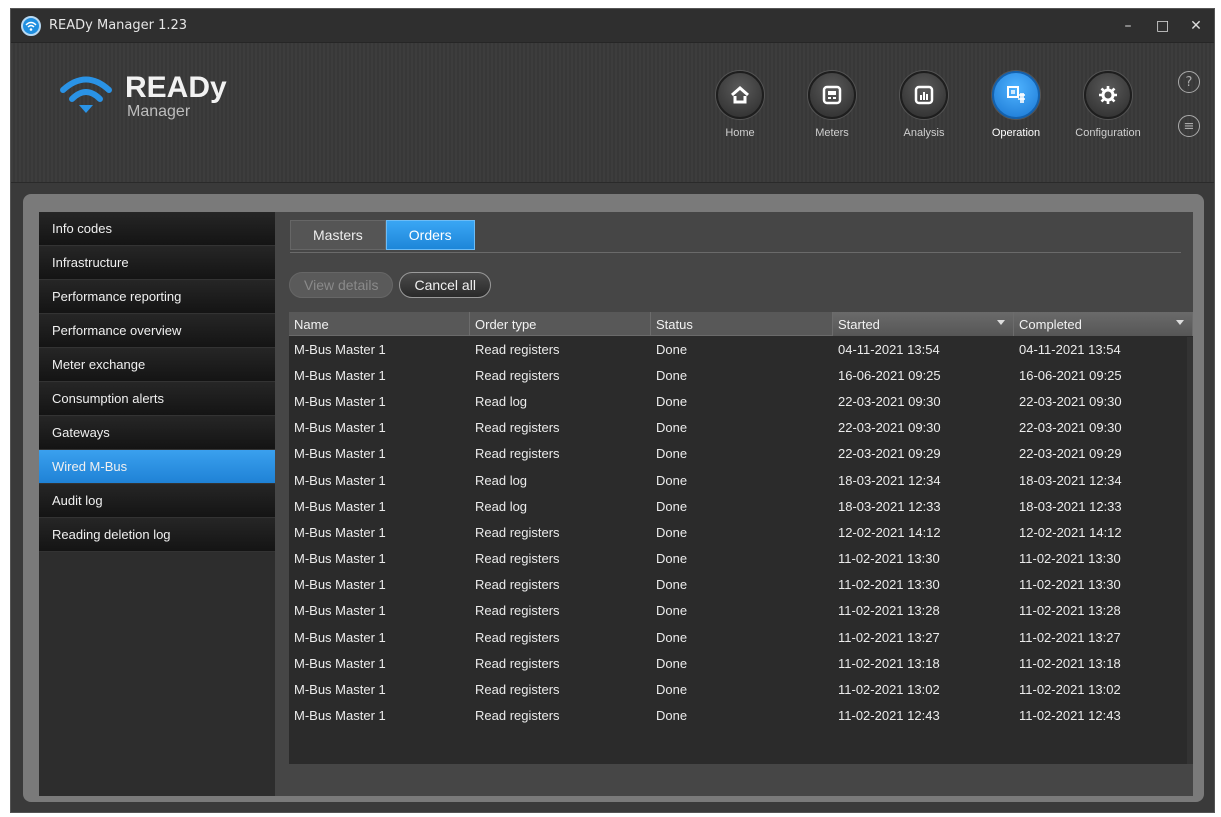 The width and height of the screenshot is (1221, 817). I want to click on sort-down-icon, so click(1001, 322).